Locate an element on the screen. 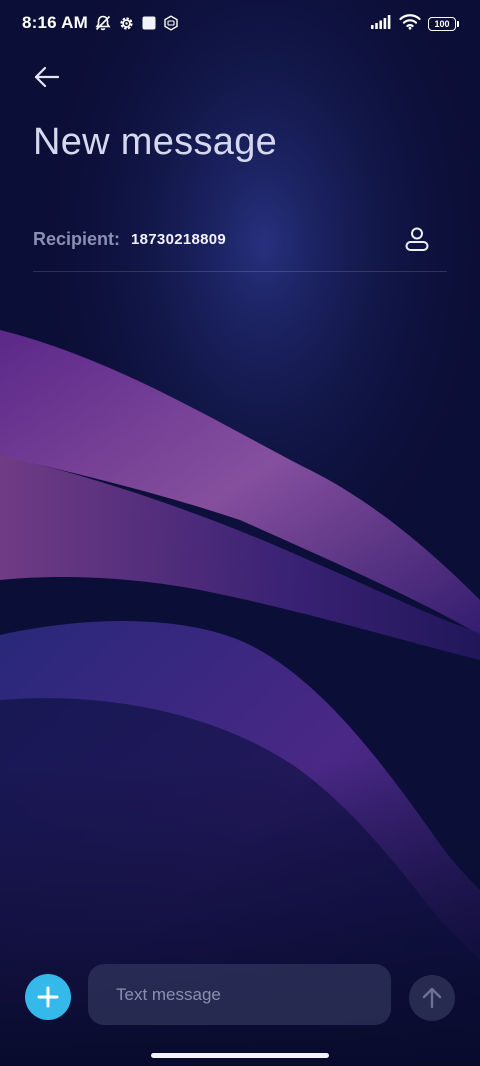 The height and width of the screenshot is (1066, 480). status-right: 100 is located at coordinates (414, 24).